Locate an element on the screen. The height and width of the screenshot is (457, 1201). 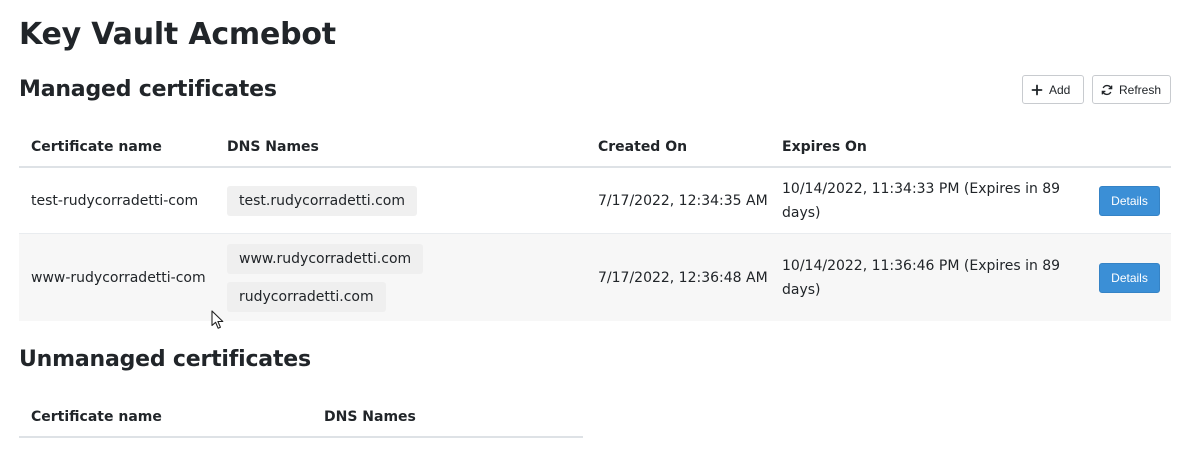
refresh-button: Refresh is located at coordinates (1131, 89).